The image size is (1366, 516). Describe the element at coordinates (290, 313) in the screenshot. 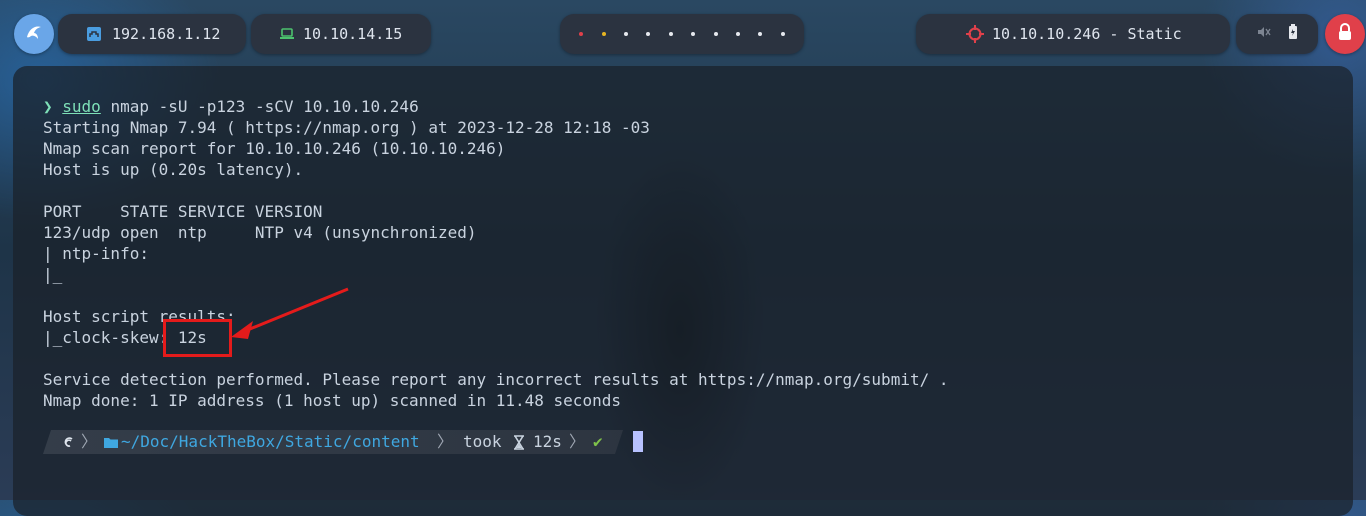

I see `annotation-arrow-icon` at that location.